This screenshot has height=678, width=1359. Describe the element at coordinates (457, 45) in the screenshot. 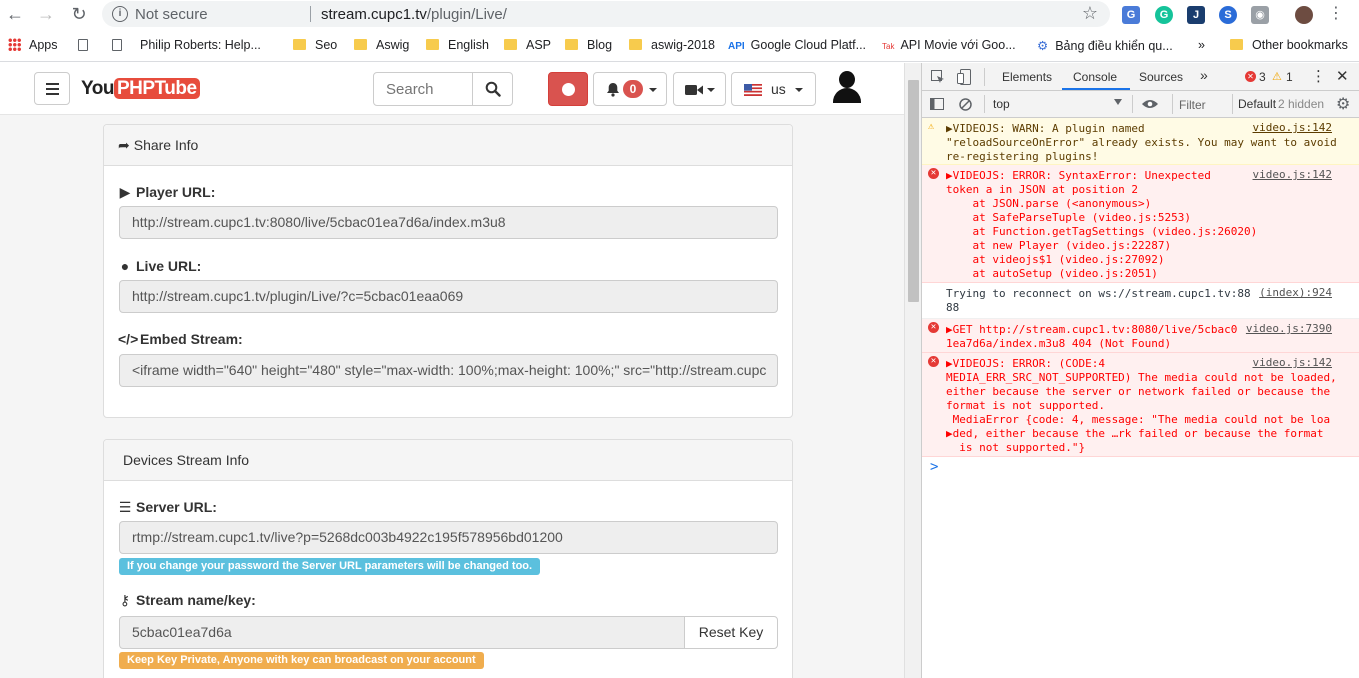

I see `bookmark-english: English` at that location.